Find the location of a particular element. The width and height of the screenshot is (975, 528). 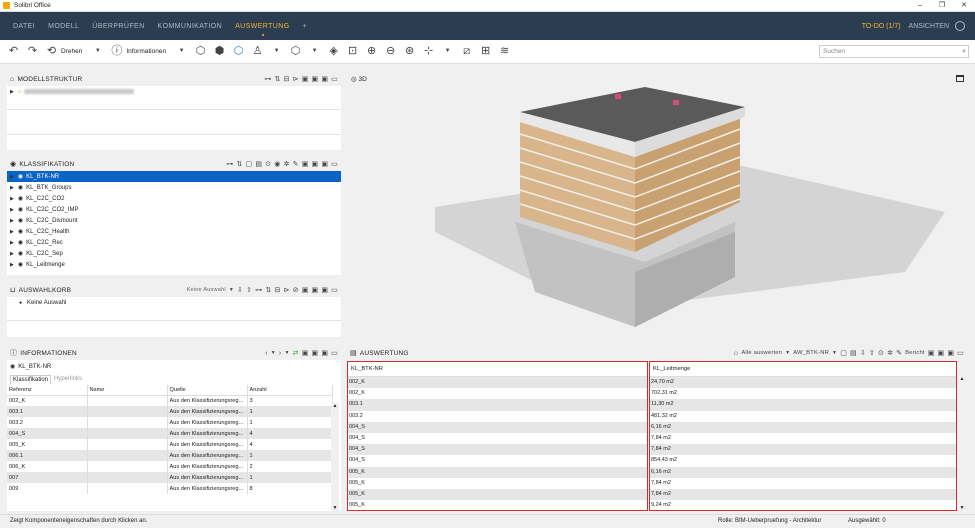

alle-auswerten-button: Alle auswerten is located at coordinates (761, 353).